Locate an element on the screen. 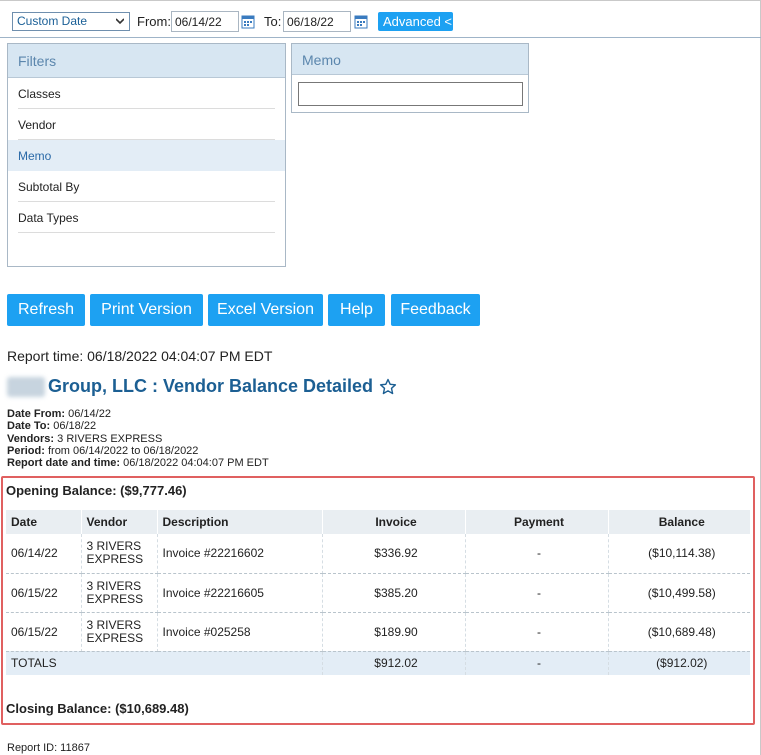  meta-vendors: 3 RIVERS EXPRESS is located at coordinates (110, 438).